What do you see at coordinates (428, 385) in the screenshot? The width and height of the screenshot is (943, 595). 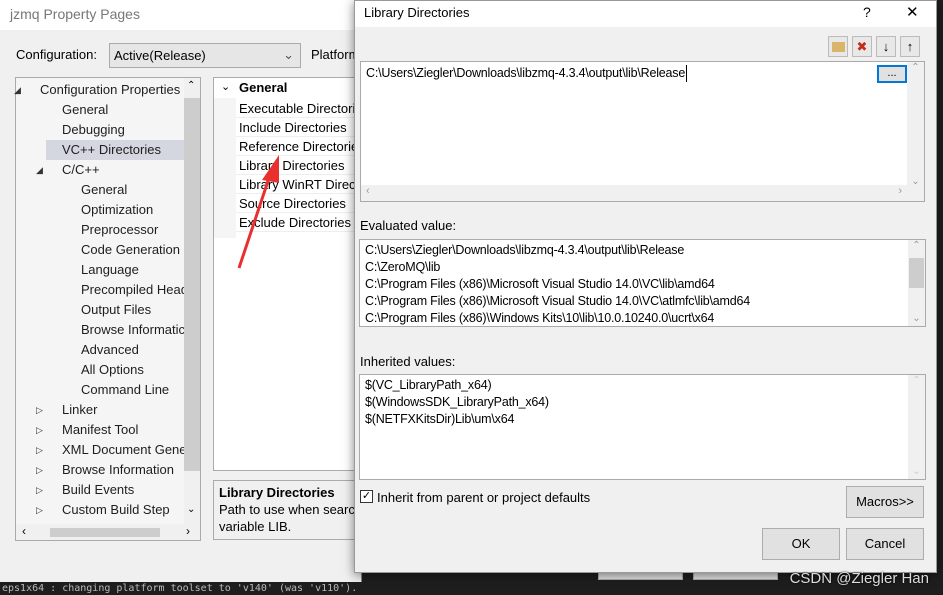 I see `inherited-line: $(VC_LibraryPath_x64)` at bounding box center [428, 385].